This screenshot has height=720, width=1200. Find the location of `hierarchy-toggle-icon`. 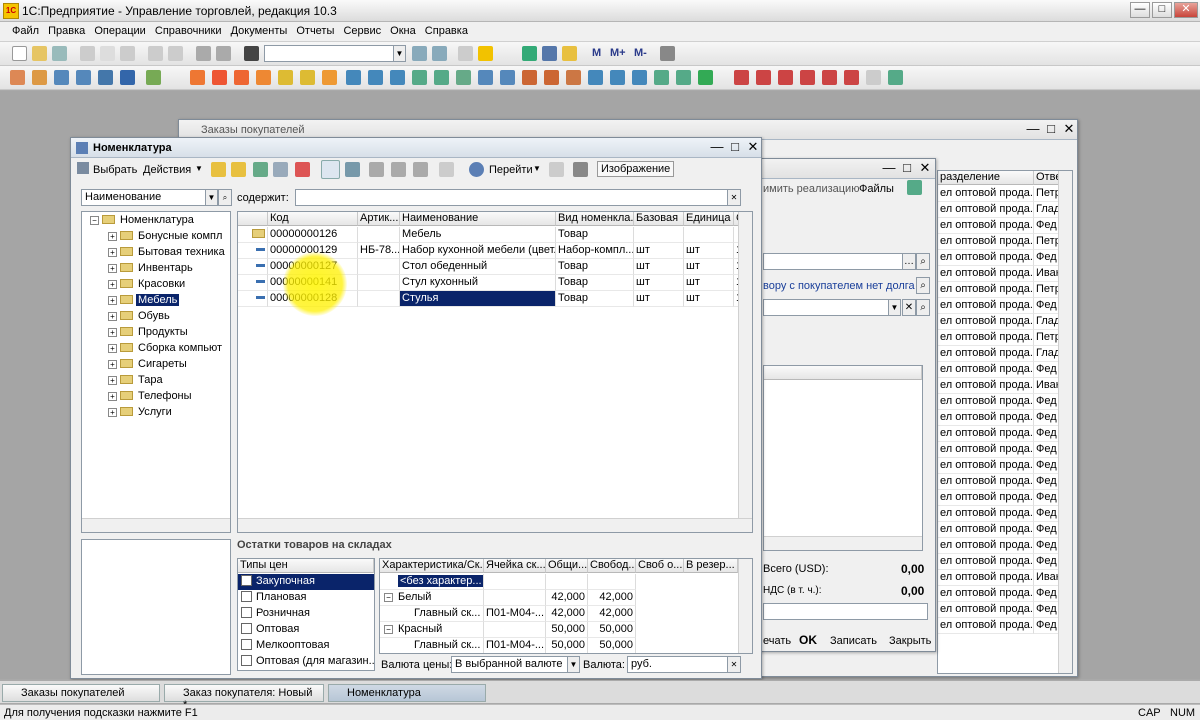

hierarchy-toggle-icon is located at coordinates (330, 169).